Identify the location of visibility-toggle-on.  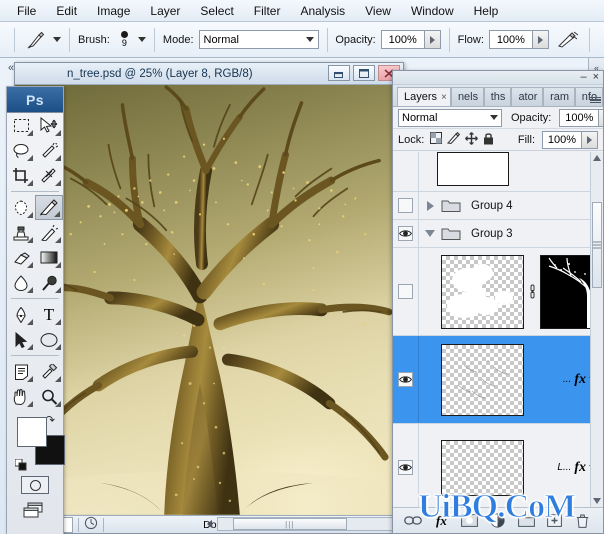
(405, 233).